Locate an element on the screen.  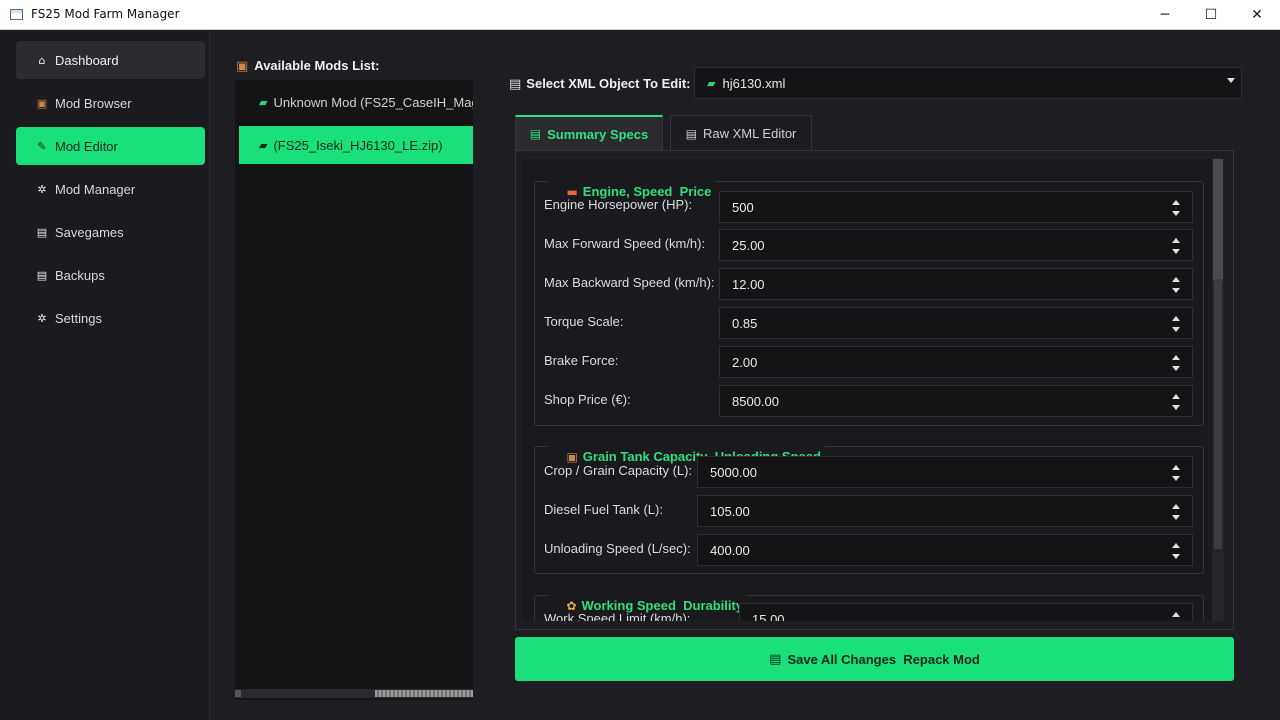
save-button-label: Save All Changes Repack Mod is located at coordinates (883, 659).